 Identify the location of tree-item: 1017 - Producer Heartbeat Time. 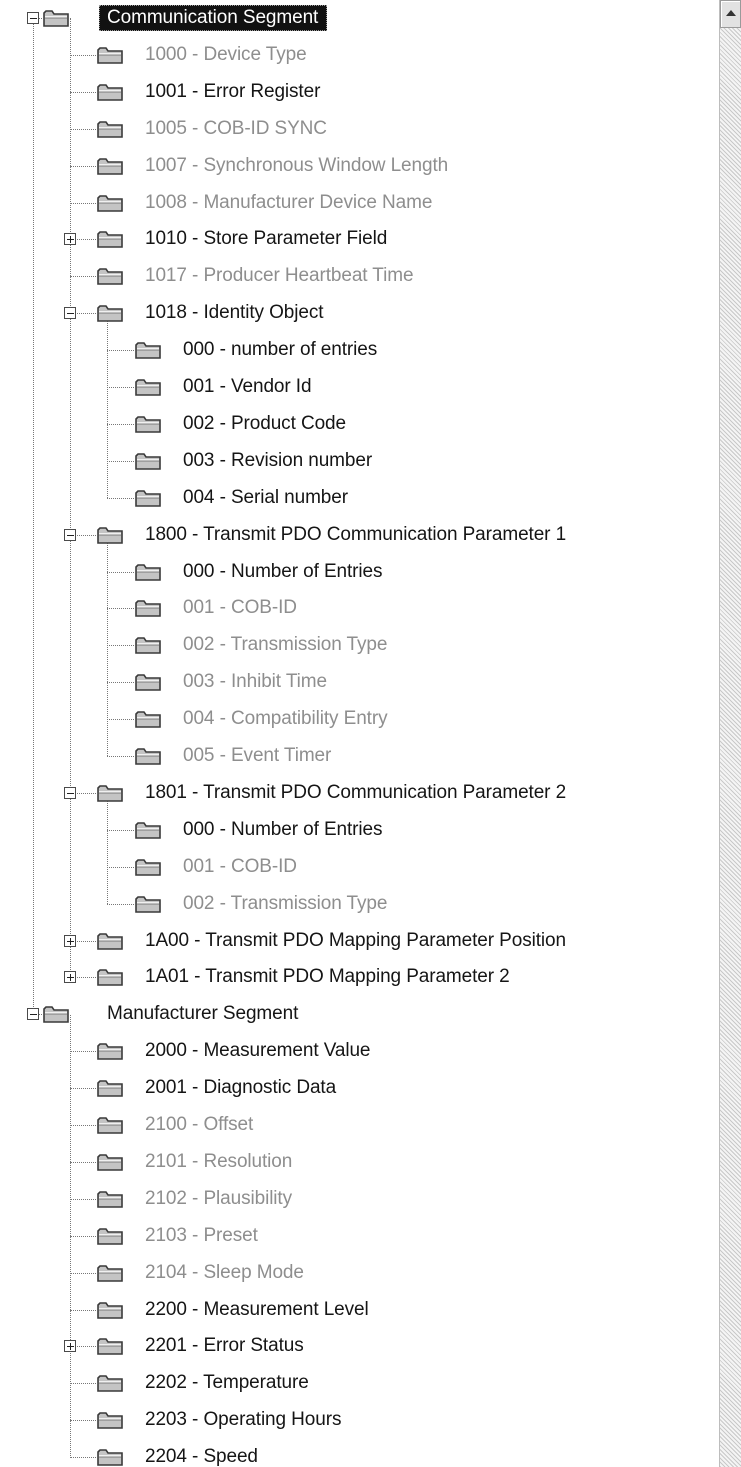
(359, 276).